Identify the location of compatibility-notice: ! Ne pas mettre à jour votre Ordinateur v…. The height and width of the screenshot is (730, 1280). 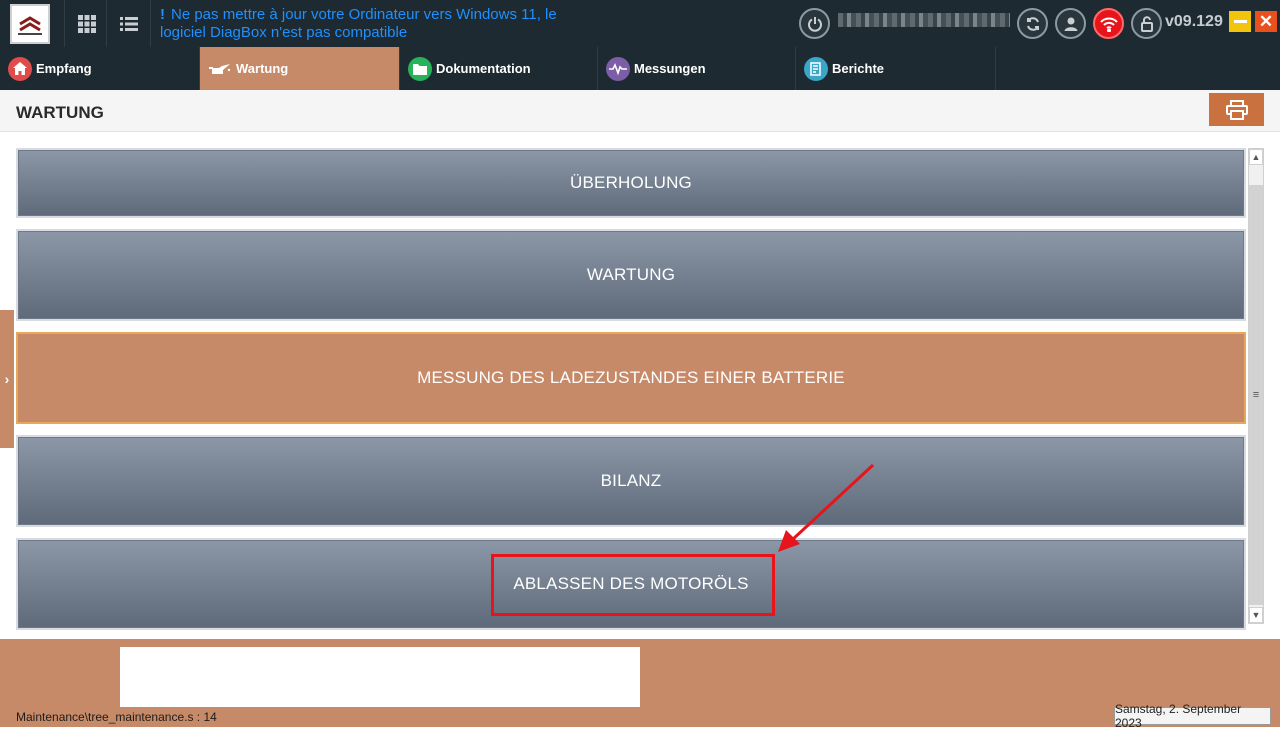
(470, 24).